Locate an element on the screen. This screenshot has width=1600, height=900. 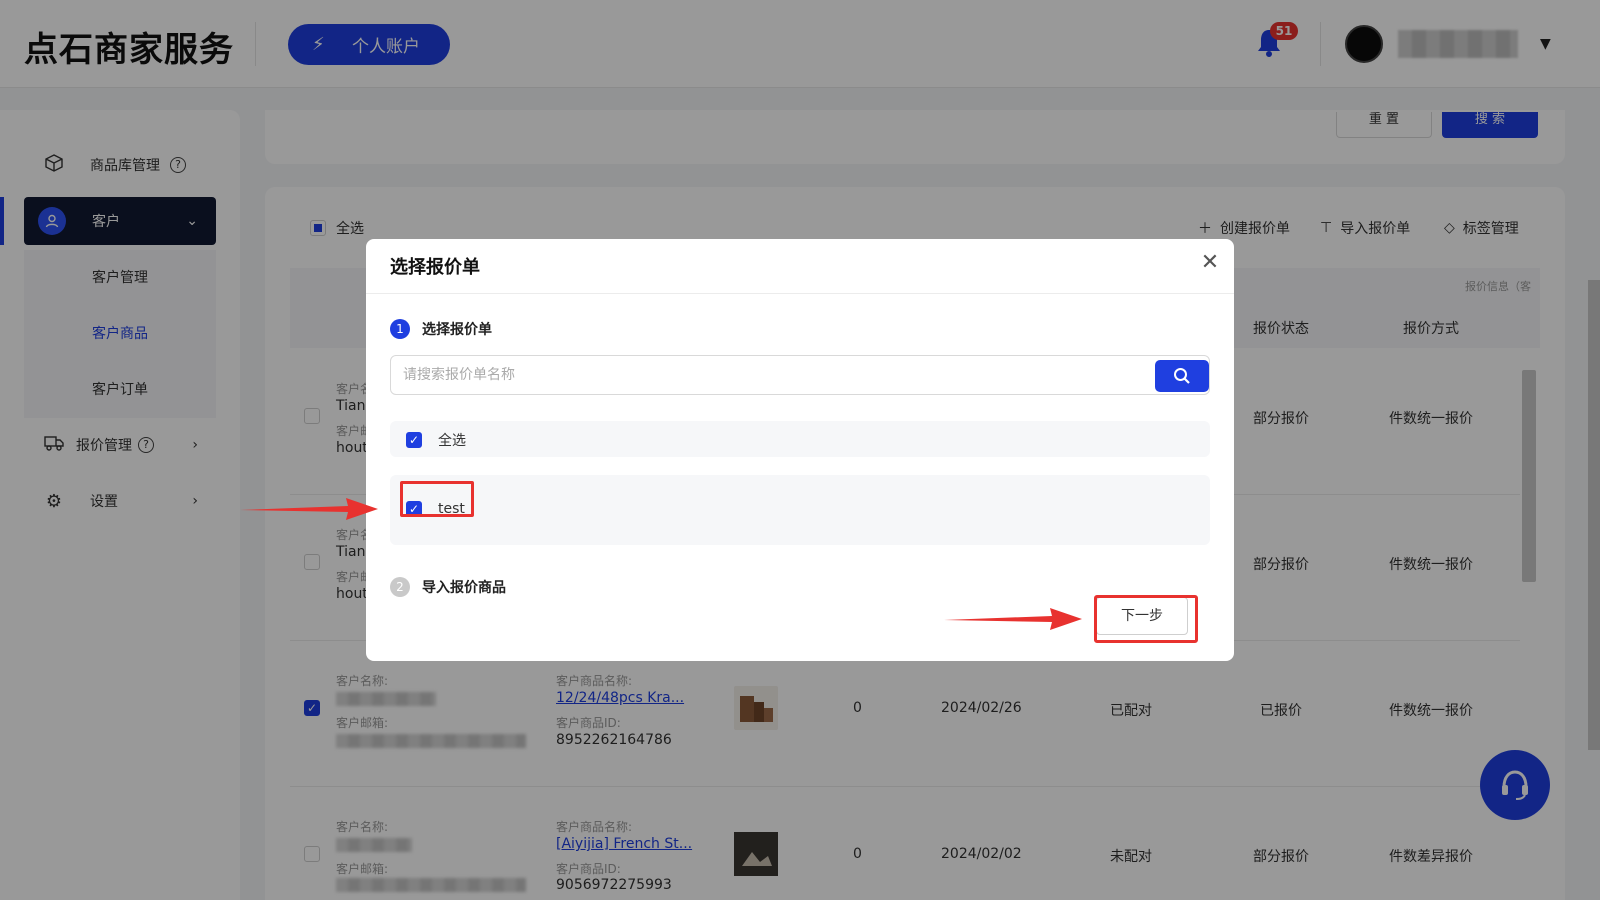
dialog-select-all: ✓ 全选 is located at coordinates (436, 440).